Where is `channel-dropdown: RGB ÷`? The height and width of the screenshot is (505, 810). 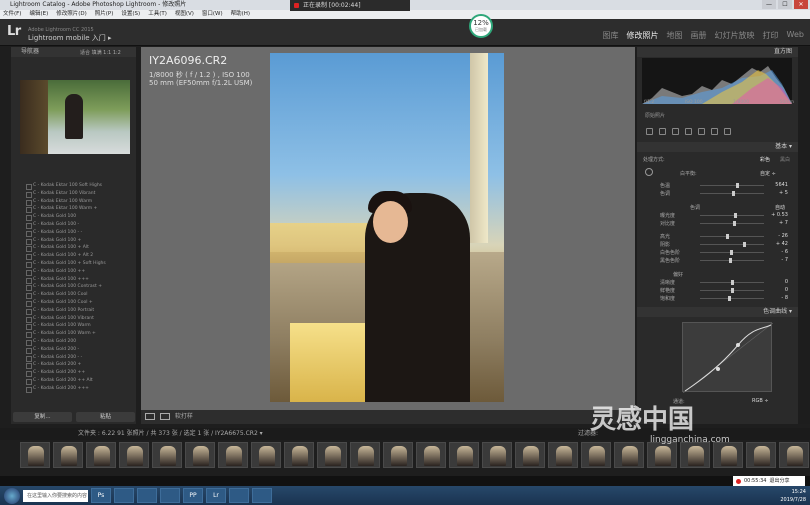
channel-dropdown: RGB ÷ is located at coordinates (760, 401).